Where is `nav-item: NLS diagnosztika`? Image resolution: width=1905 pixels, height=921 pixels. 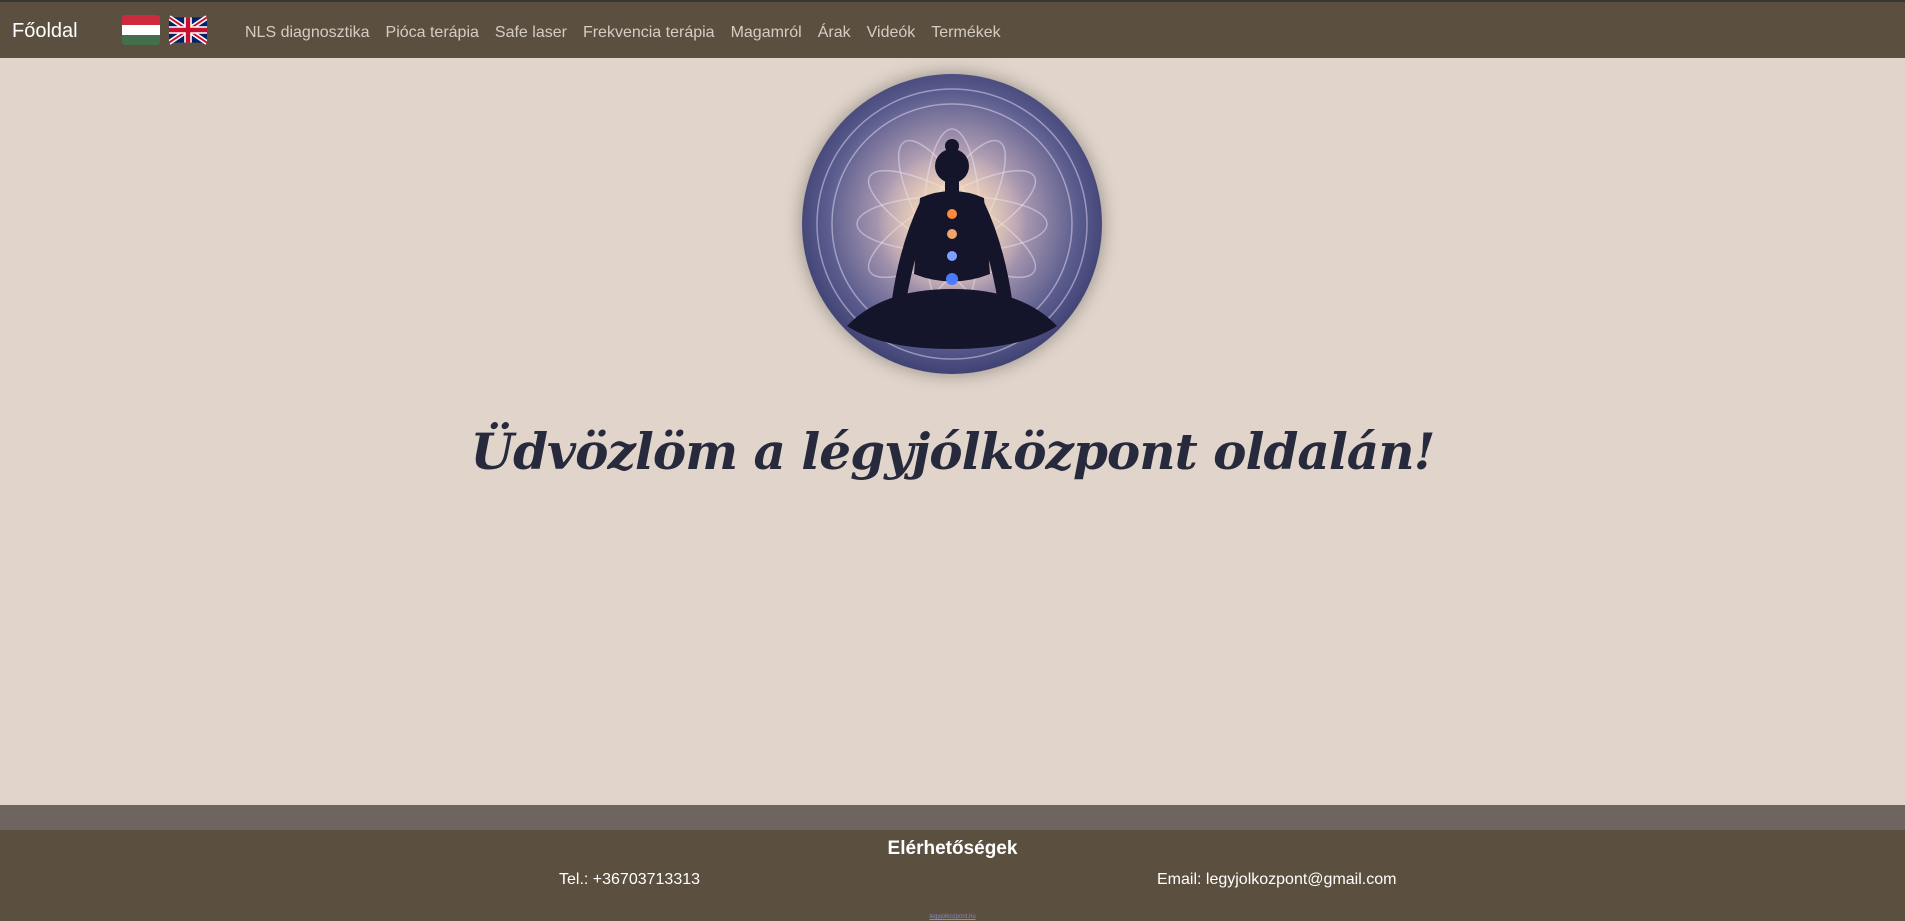
nav-item: NLS diagnosztika is located at coordinates (307, 33).